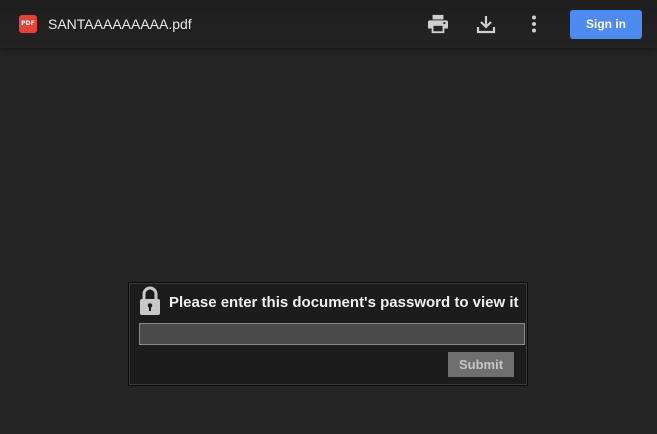 The width and height of the screenshot is (657, 434). Describe the element at coordinates (150, 300) in the screenshot. I see `lock-icon` at that location.